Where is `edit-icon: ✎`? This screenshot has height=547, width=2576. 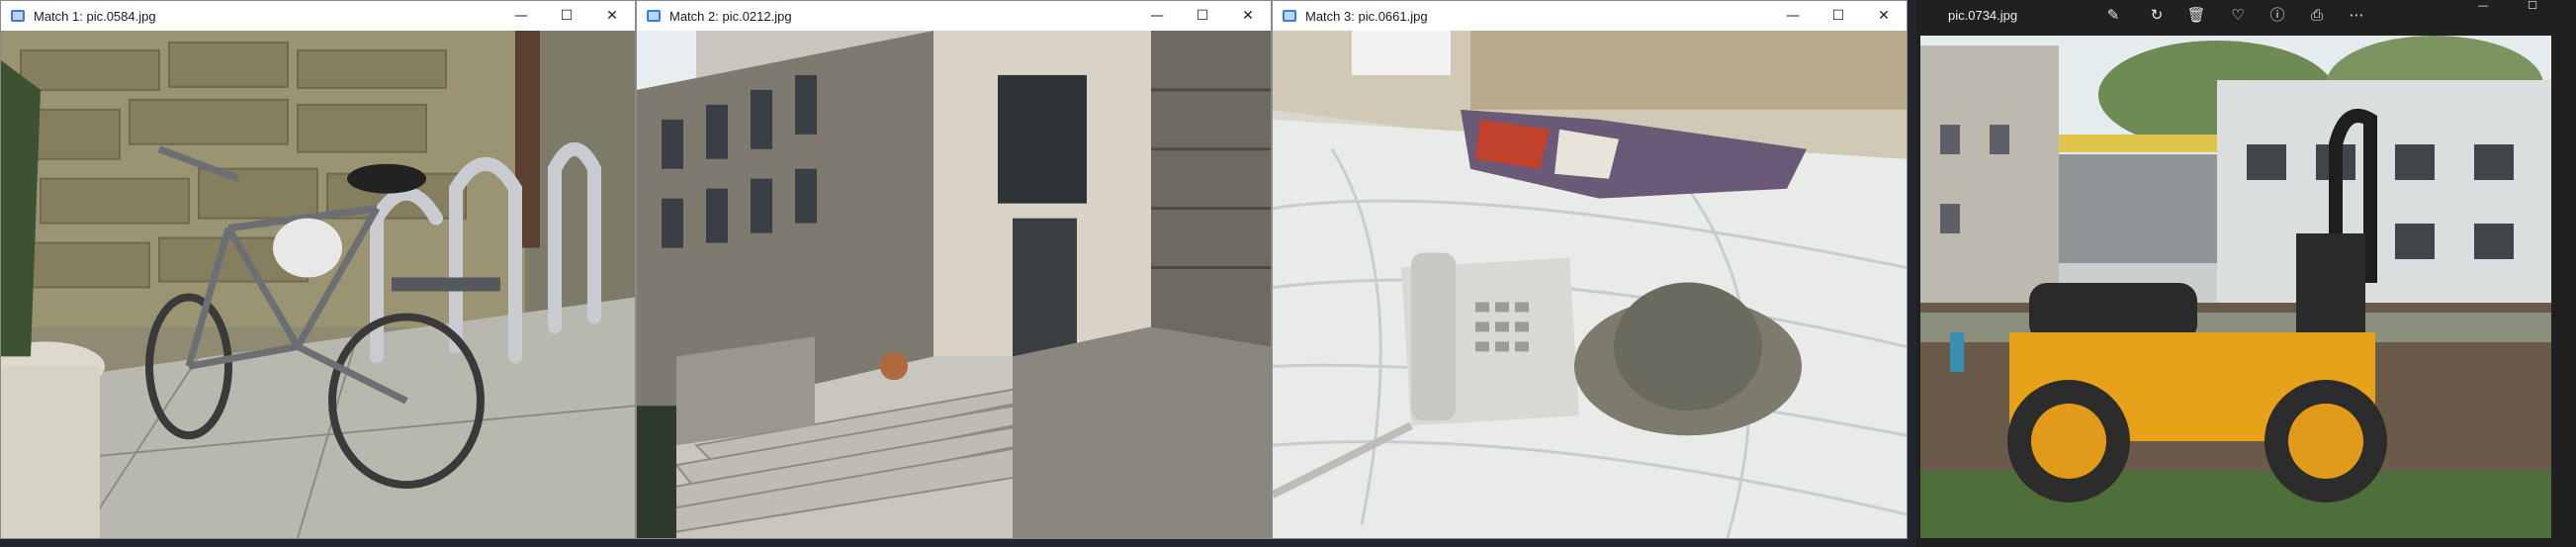 edit-icon: ✎ is located at coordinates (2113, 15).